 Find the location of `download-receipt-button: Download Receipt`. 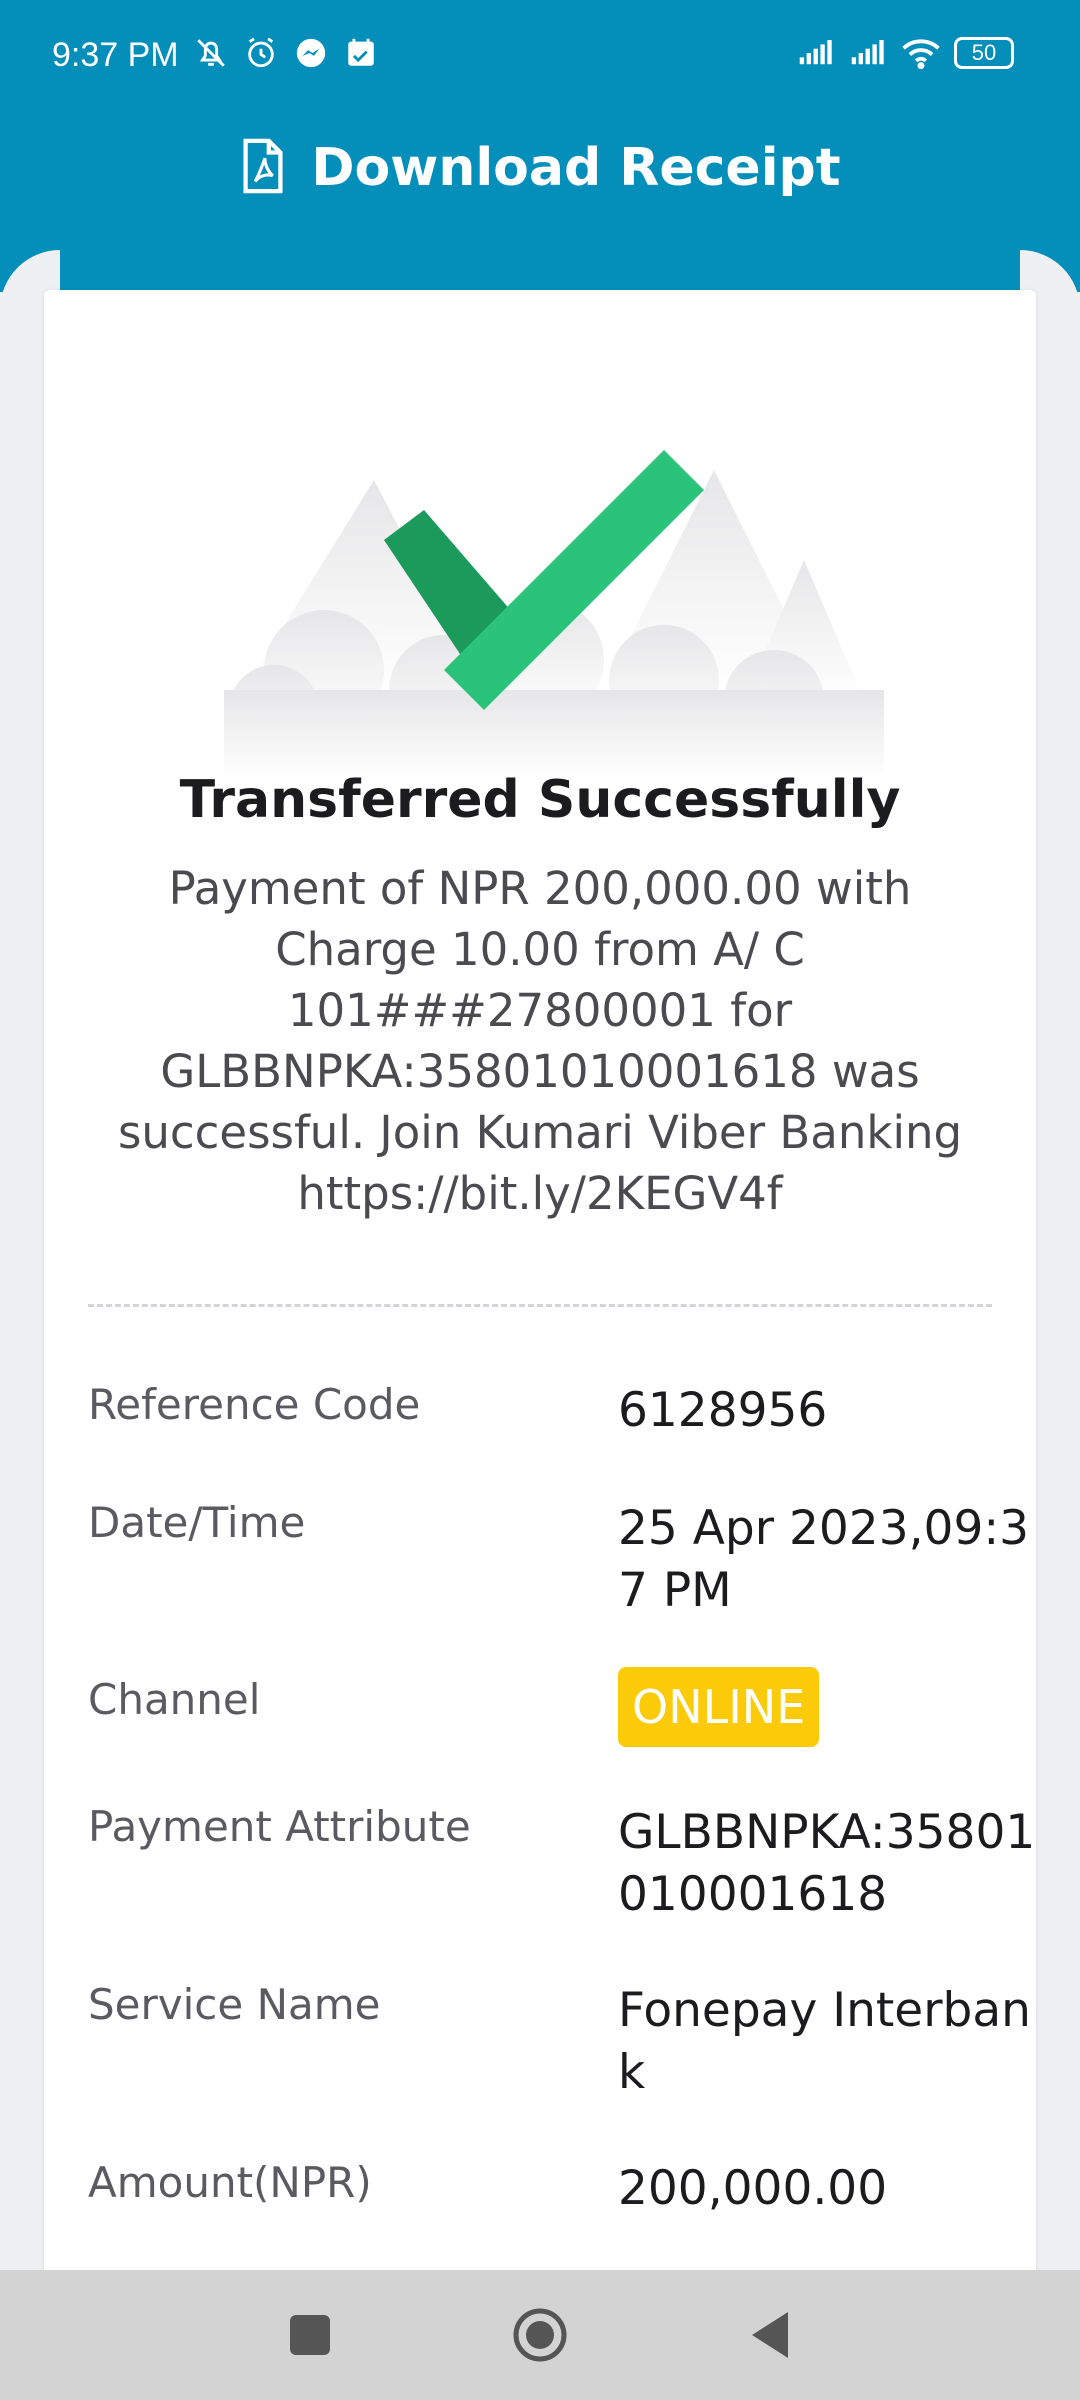

download-receipt-button: Download Receipt is located at coordinates (540, 168).